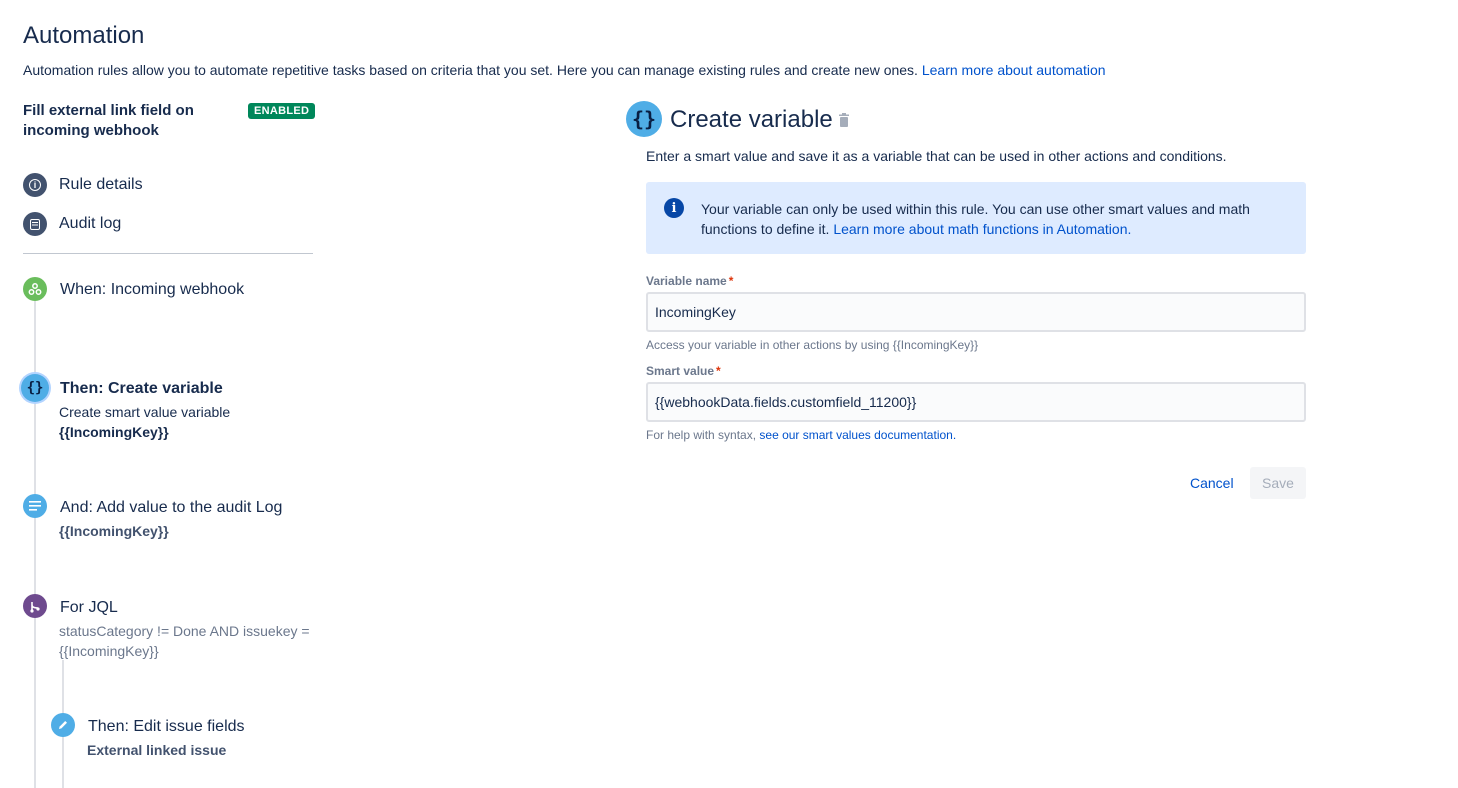 This screenshot has height=788, width=1458. What do you see at coordinates (976, 312) in the screenshot?
I see `variable-name-input` at bounding box center [976, 312].